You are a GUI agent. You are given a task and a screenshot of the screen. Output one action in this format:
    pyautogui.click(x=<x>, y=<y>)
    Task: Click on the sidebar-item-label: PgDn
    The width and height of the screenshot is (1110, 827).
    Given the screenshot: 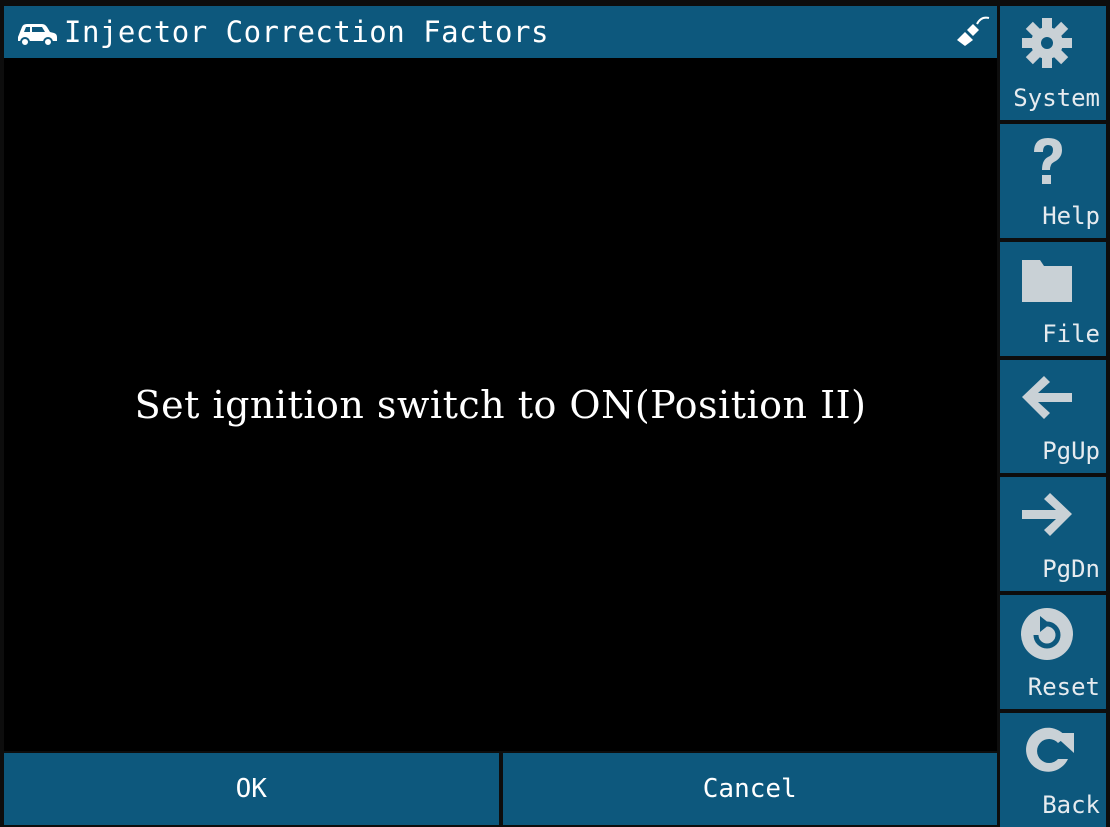 What is the action you would take?
    pyautogui.click(x=1071, y=569)
    